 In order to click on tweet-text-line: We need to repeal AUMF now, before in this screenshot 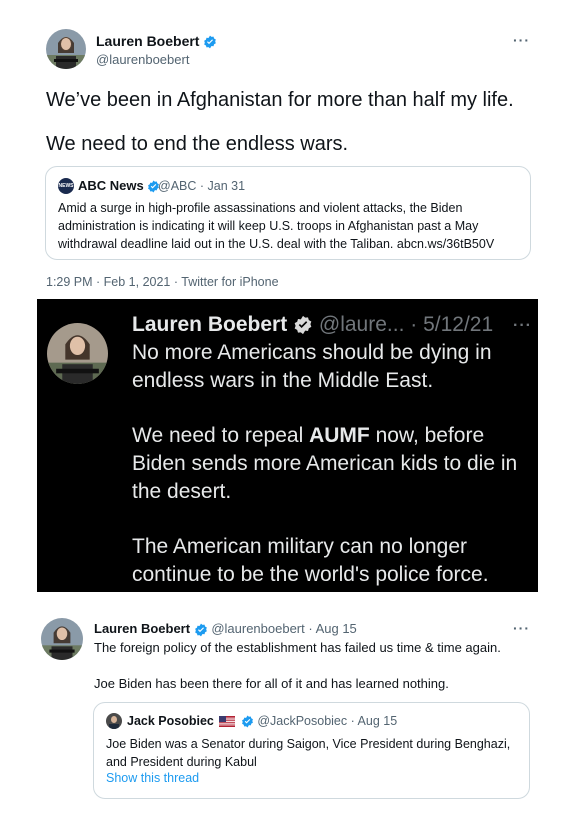, I will do `click(308, 436)`.